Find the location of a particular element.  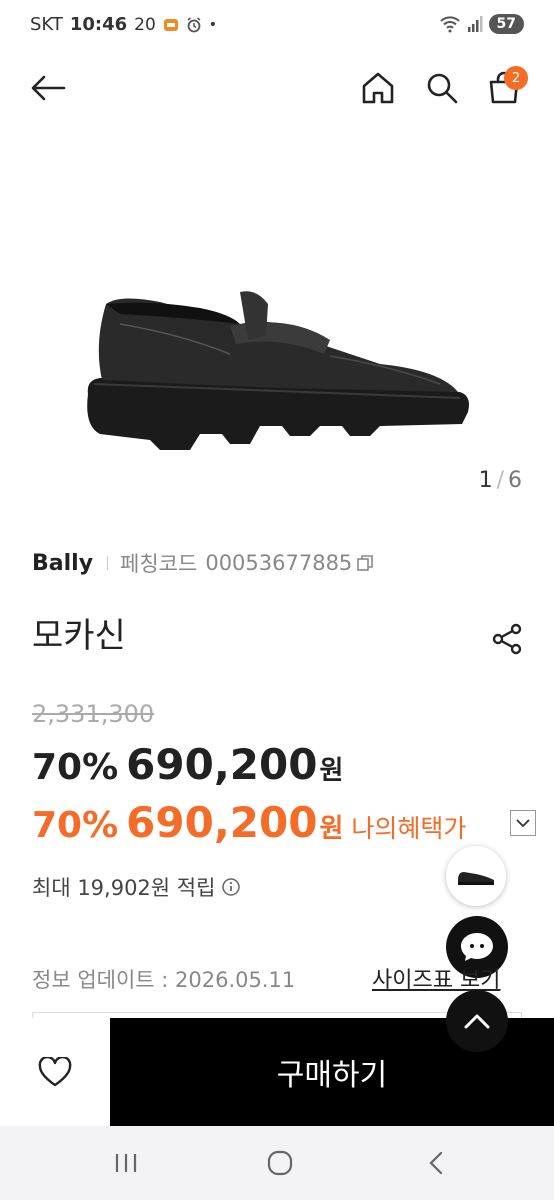

currency-unit: 원 is located at coordinates (331, 771).